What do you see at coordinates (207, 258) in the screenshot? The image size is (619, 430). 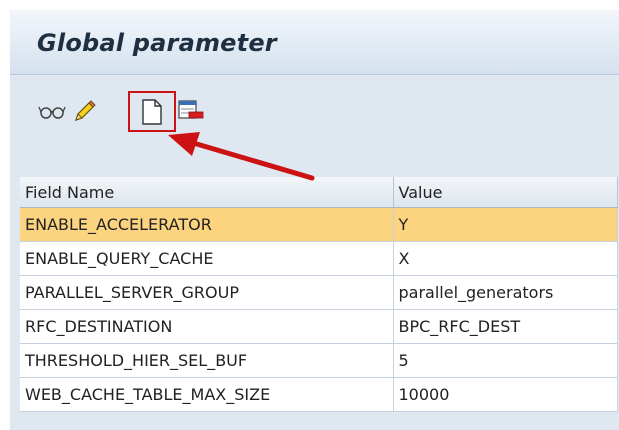 I see `field-name-cell: ENABLE_QUERY_CACHE` at bounding box center [207, 258].